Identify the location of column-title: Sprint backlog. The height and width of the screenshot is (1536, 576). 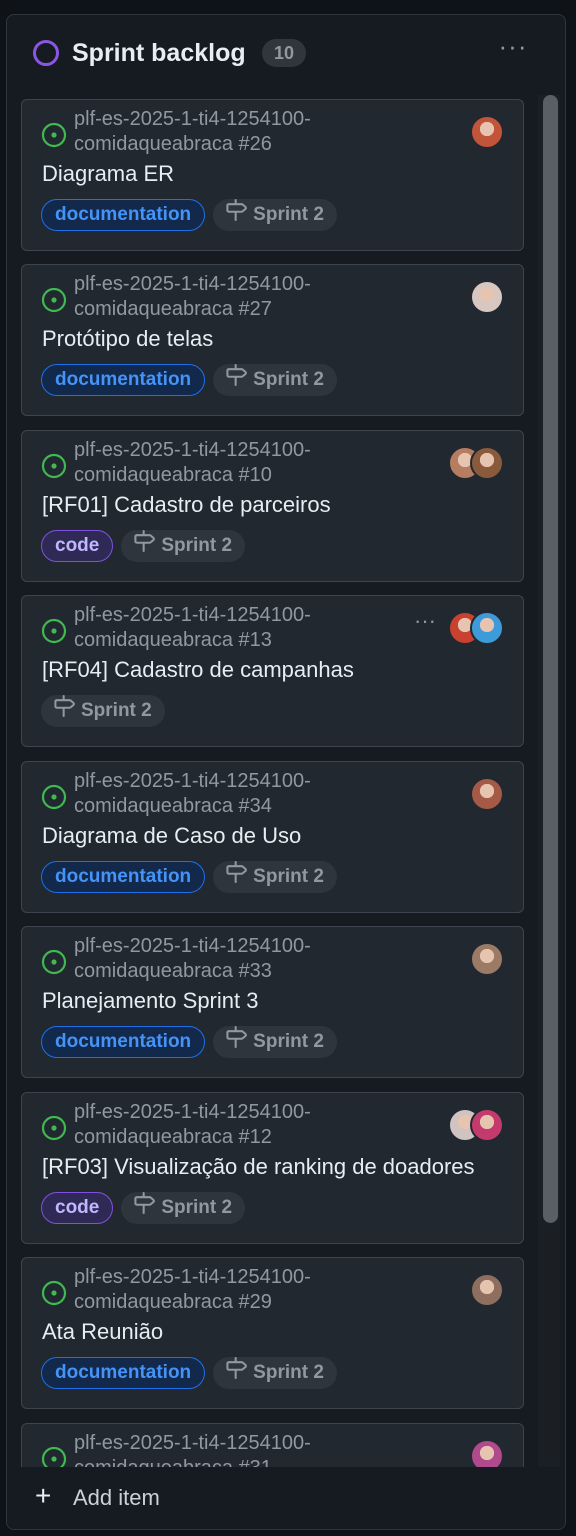
(159, 53).